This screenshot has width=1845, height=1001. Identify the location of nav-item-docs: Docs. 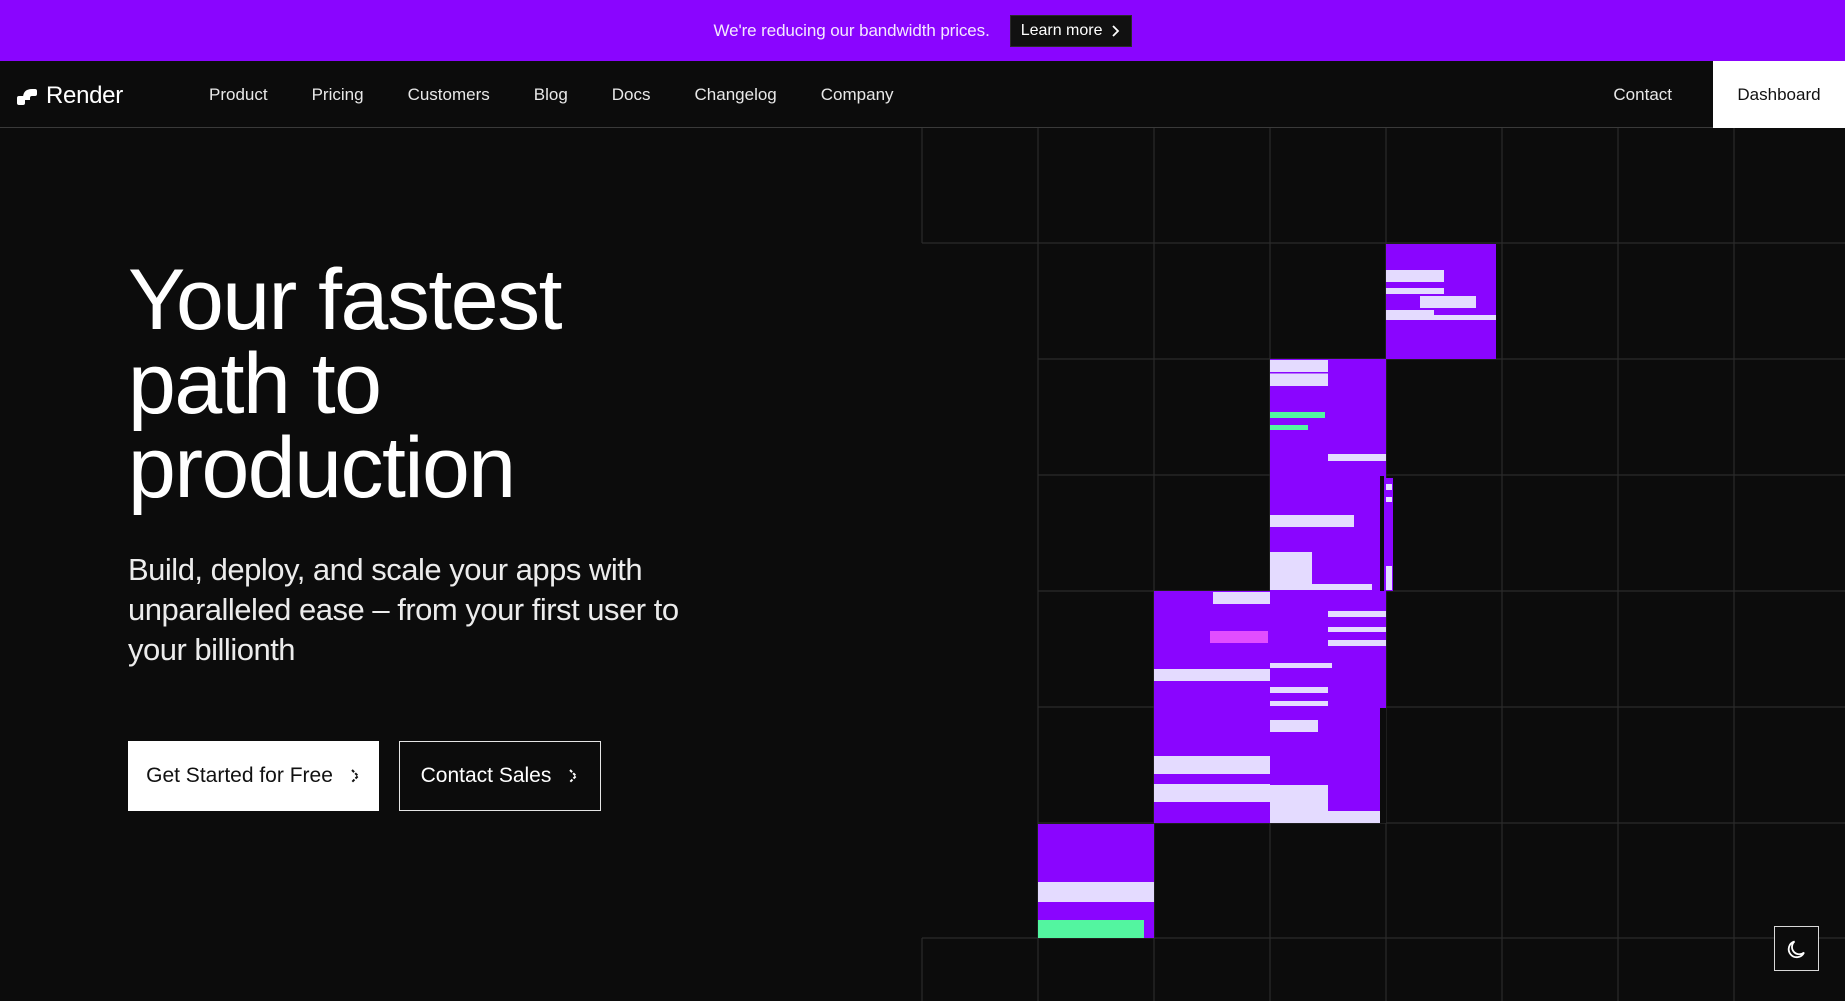
(631, 95).